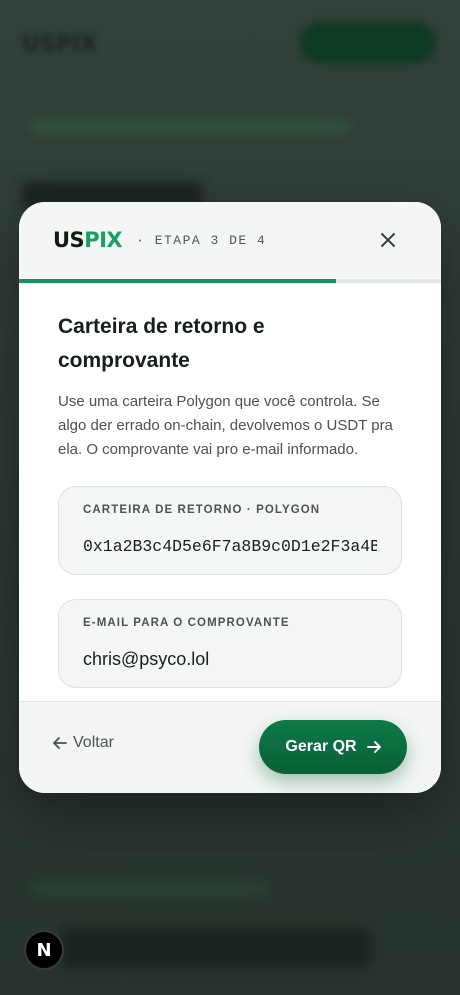 Image resolution: width=460 pixels, height=995 pixels. Describe the element at coordinates (93, 742) in the screenshot. I see `back-label: Voltar` at that location.